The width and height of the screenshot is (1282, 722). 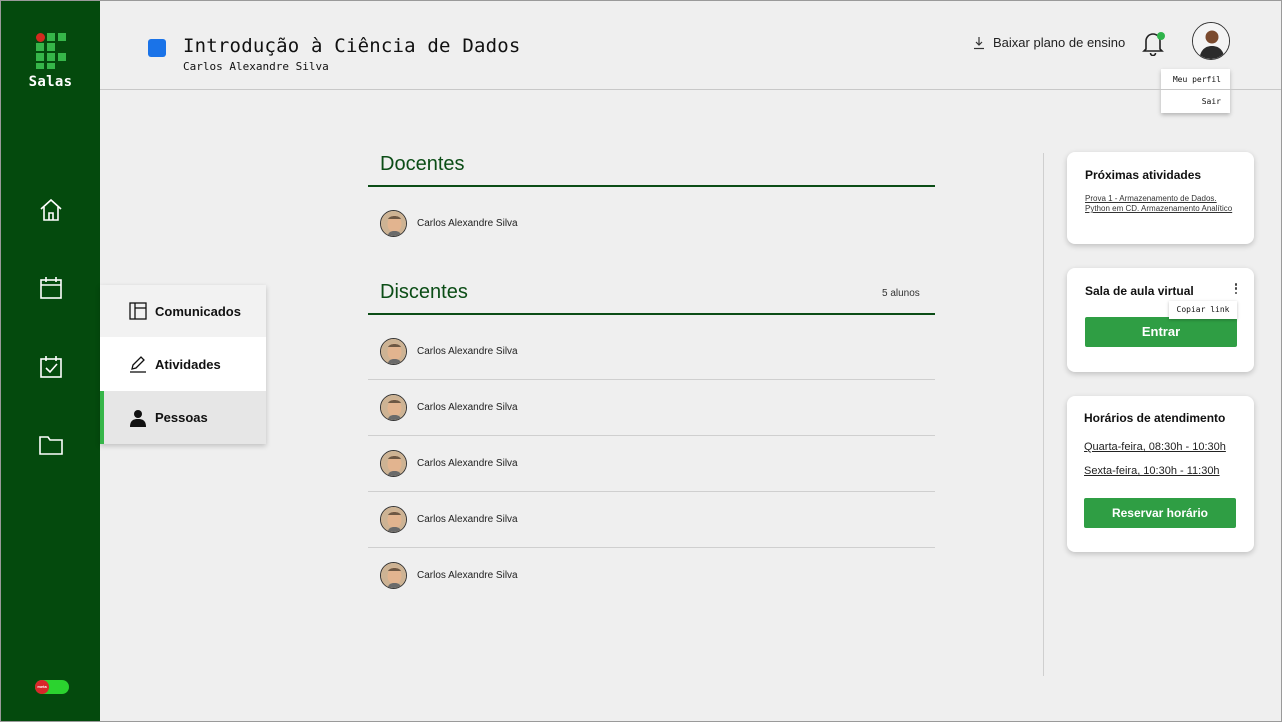 I want to click on download-plan-button: Baixar plano de ensino, so click(x=1049, y=42).